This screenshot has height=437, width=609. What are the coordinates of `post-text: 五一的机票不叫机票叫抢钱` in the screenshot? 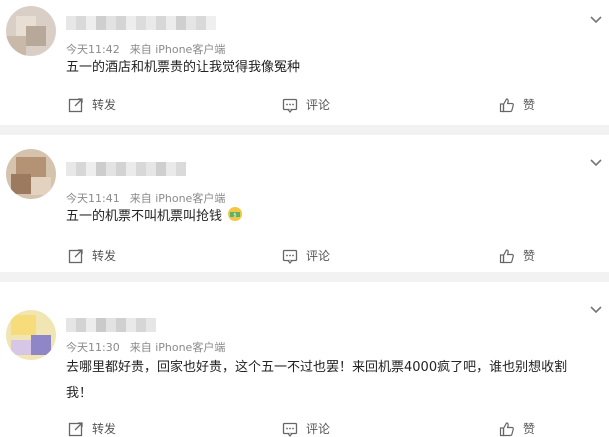 It's located at (144, 216).